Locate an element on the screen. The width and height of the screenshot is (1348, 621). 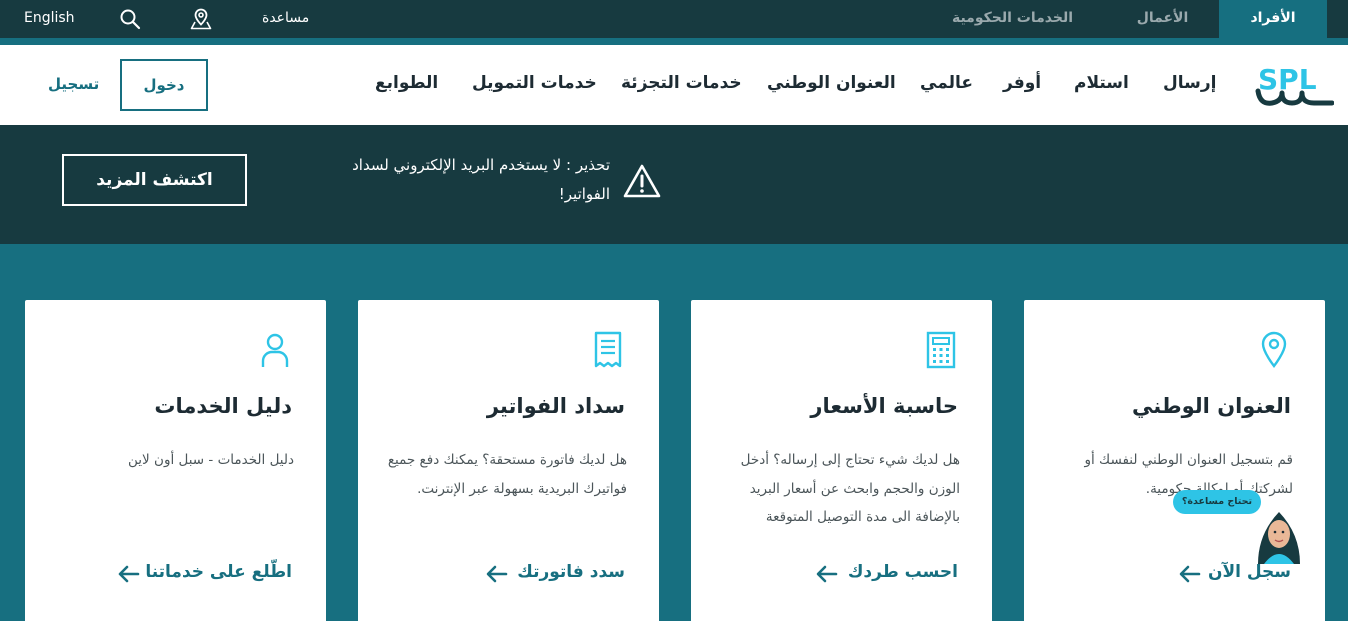
register-link: تسجيل is located at coordinates (73, 84).